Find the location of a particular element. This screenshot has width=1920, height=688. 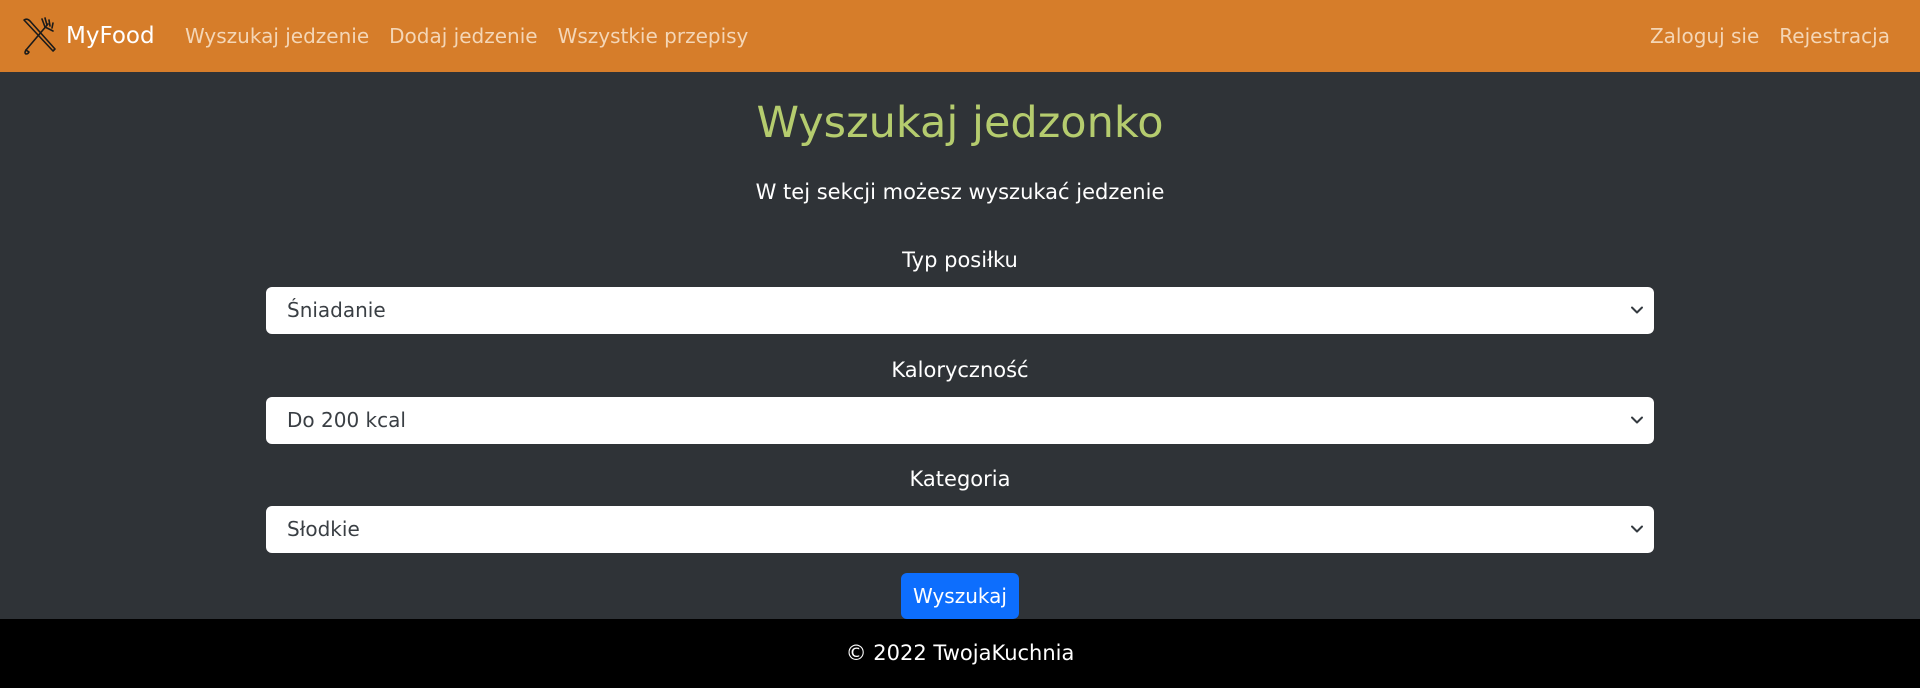

meal-type-value: Śniadanie is located at coordinates (336, 310).